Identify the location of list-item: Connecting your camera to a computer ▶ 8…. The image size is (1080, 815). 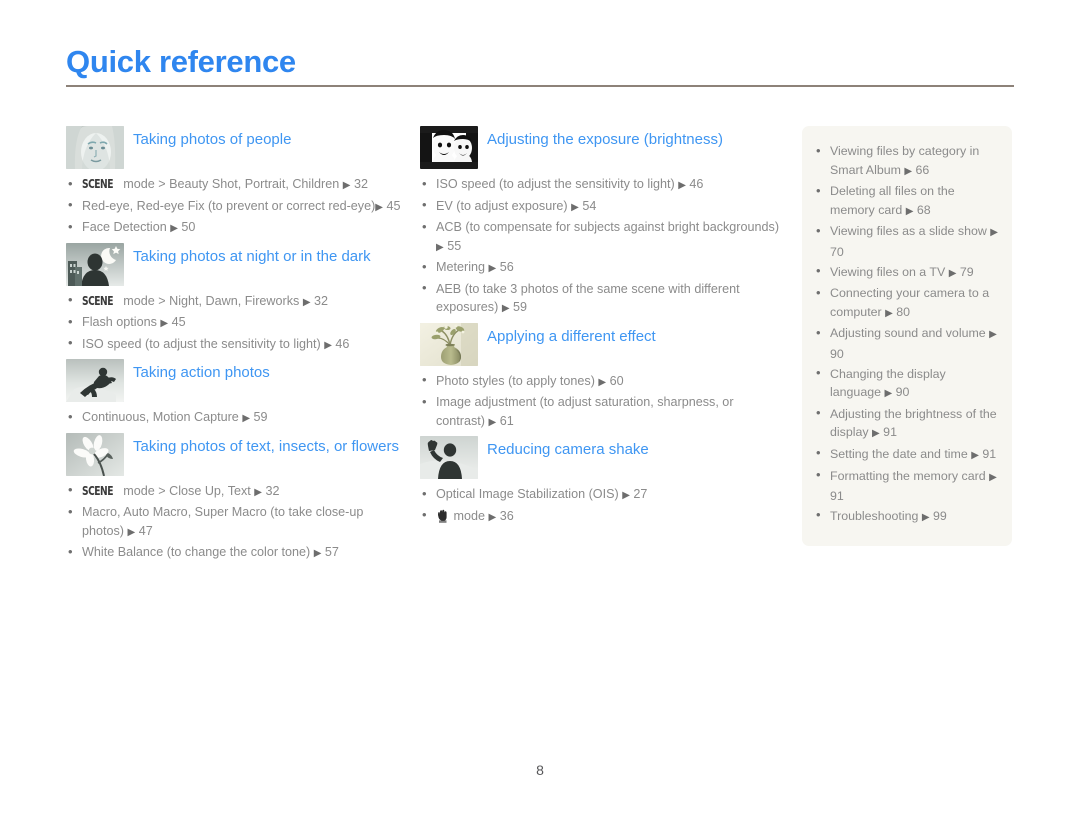
(906, 303).